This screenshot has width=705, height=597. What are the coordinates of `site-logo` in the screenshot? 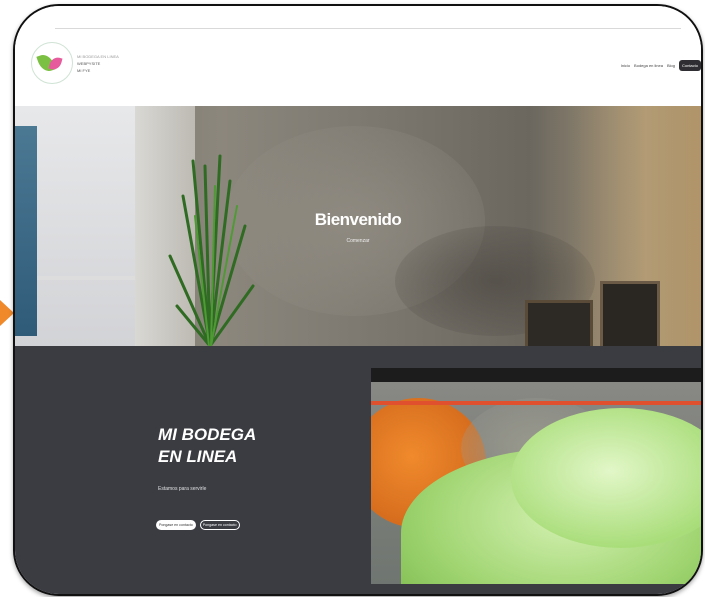 It's located at (52, 63).